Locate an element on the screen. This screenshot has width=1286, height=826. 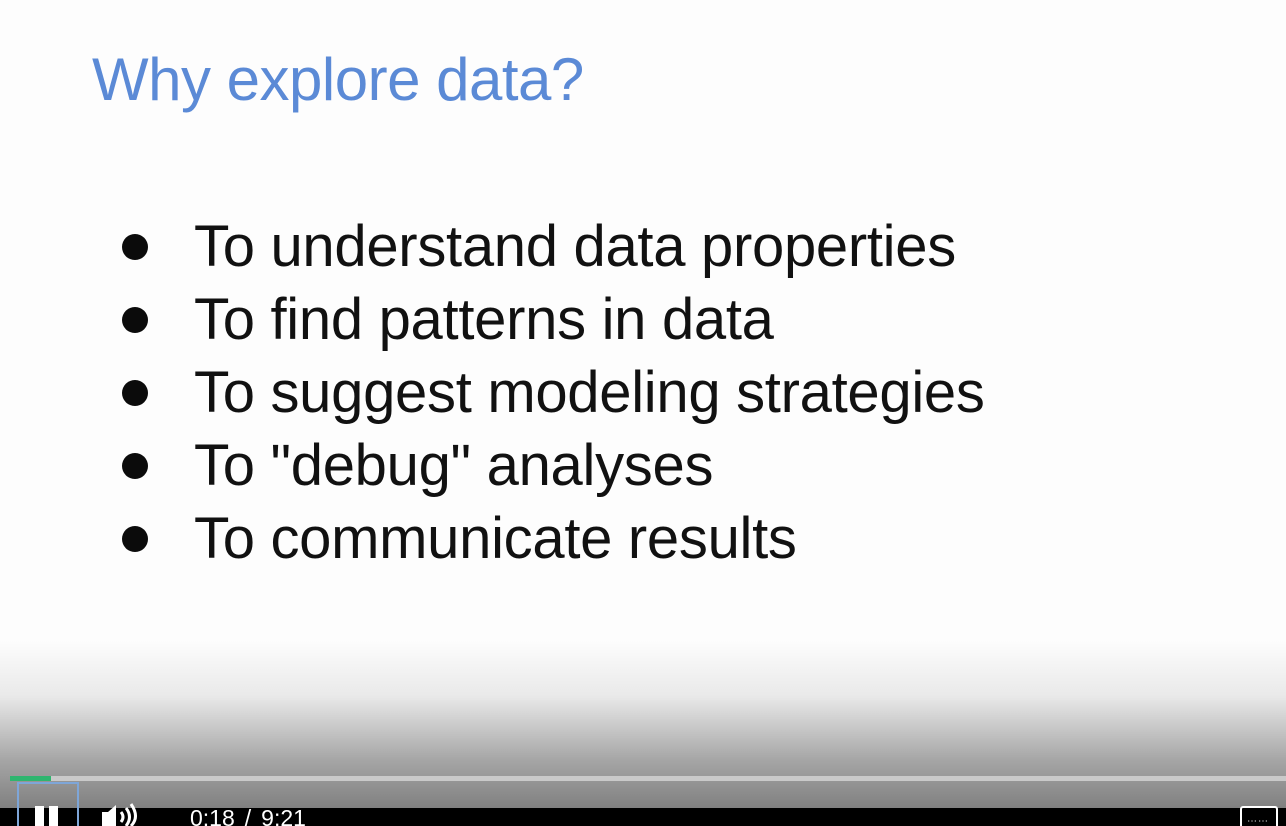
slide-title: Why explore data? is located at coordinates (338, 79).